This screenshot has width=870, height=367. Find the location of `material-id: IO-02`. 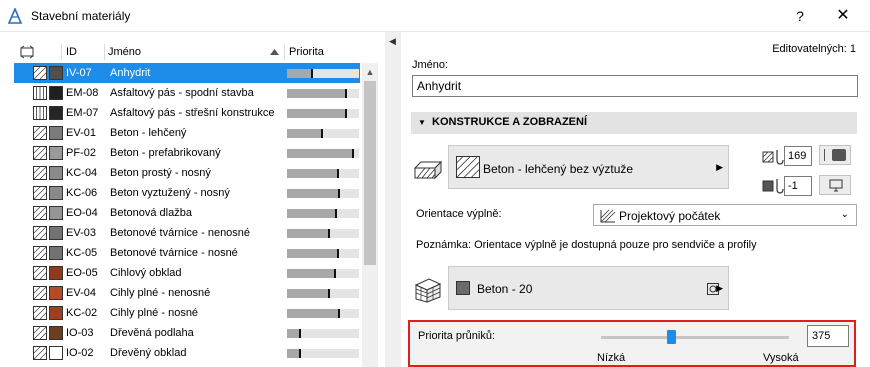

material-id: IO-02 is located at coordinates (80, 353).